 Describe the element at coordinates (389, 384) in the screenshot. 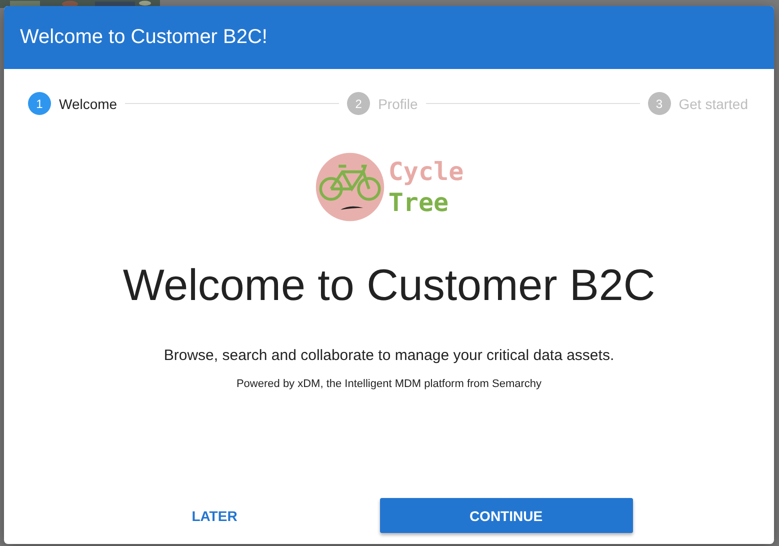

I see `powered-by-text: Powered by xDM, the Intelligent MDM platform from Semarchy` at that location.